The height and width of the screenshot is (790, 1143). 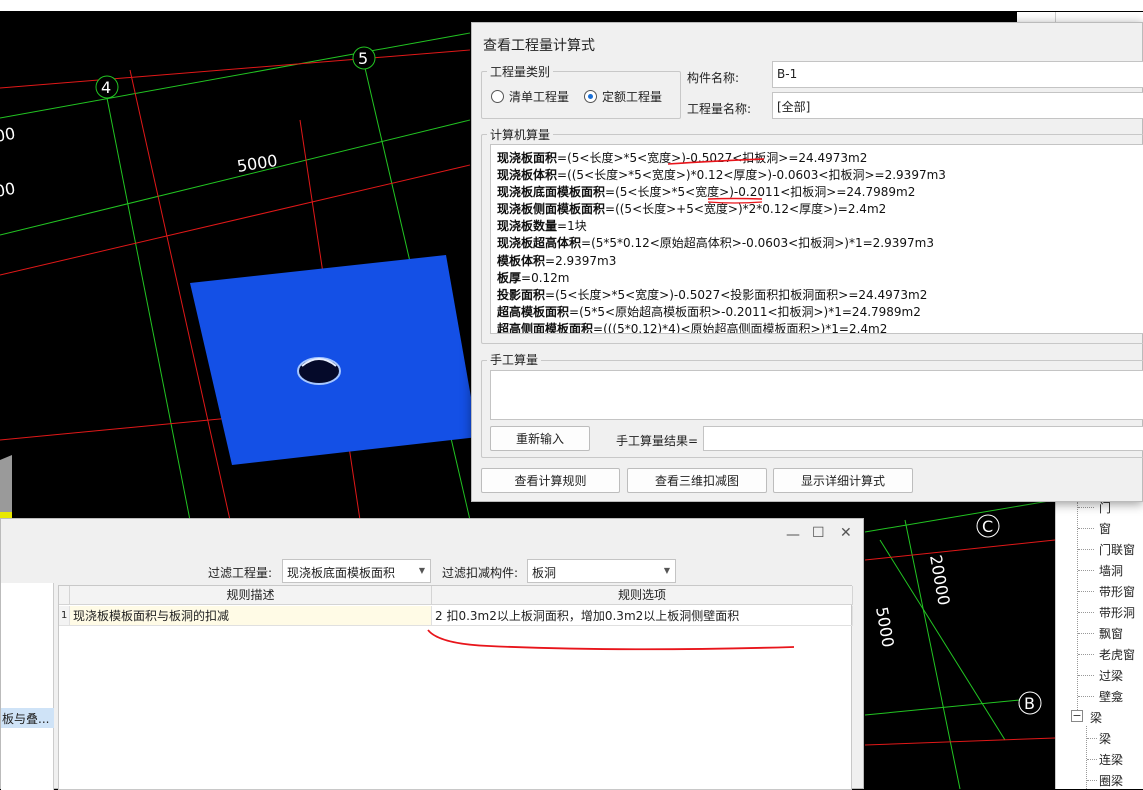 I want to click on manual-result-field, so click(x=923, y=438).